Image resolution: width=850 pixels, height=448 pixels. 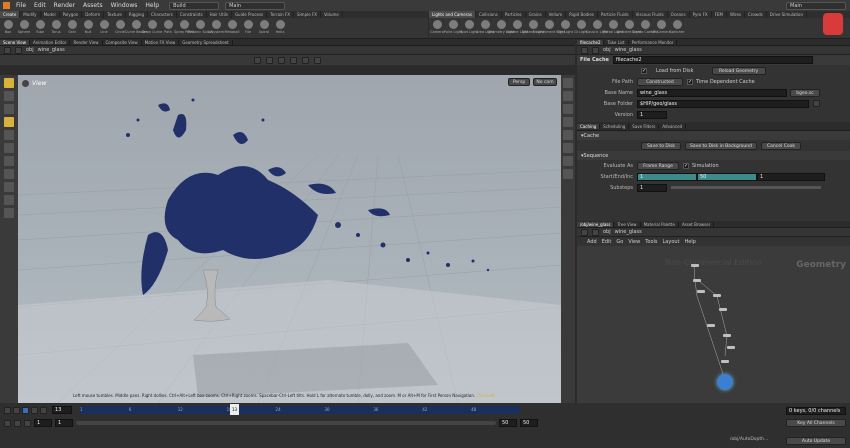 What do you see at coordinates (194, 5) in the screenshot?
I see `desktop-select: Build` at bounding box center [194, 5].